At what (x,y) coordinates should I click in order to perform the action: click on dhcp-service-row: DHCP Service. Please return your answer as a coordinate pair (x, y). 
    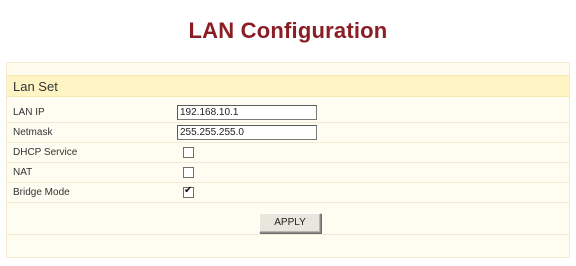
    Looking at the image, I should click on (288, 153).